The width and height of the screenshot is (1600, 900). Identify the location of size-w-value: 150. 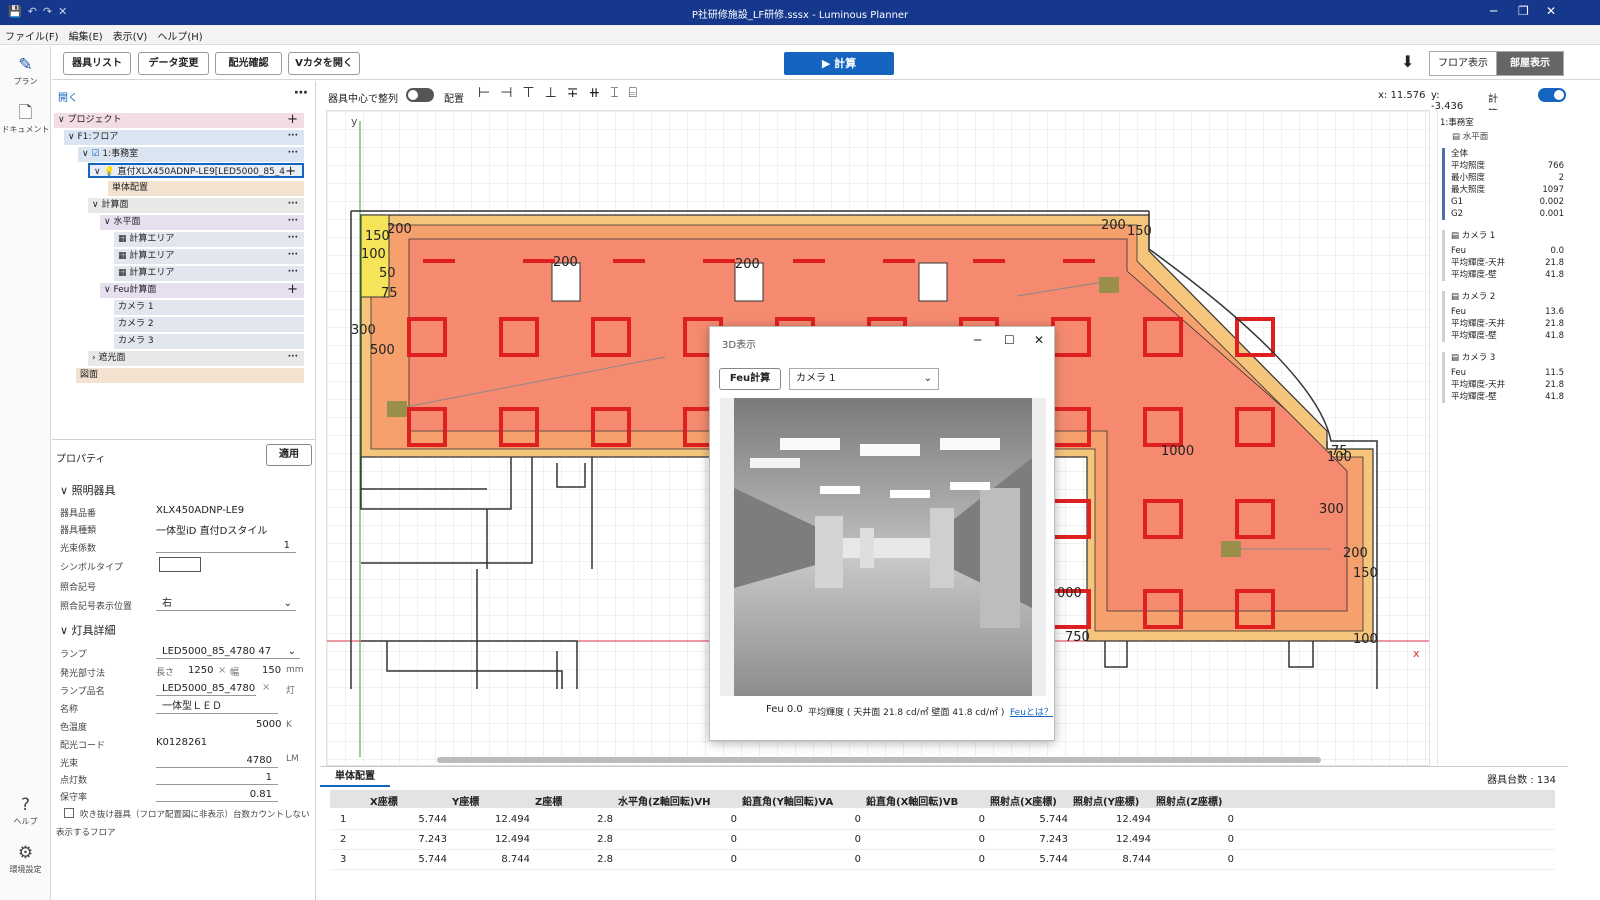
(271, 670).